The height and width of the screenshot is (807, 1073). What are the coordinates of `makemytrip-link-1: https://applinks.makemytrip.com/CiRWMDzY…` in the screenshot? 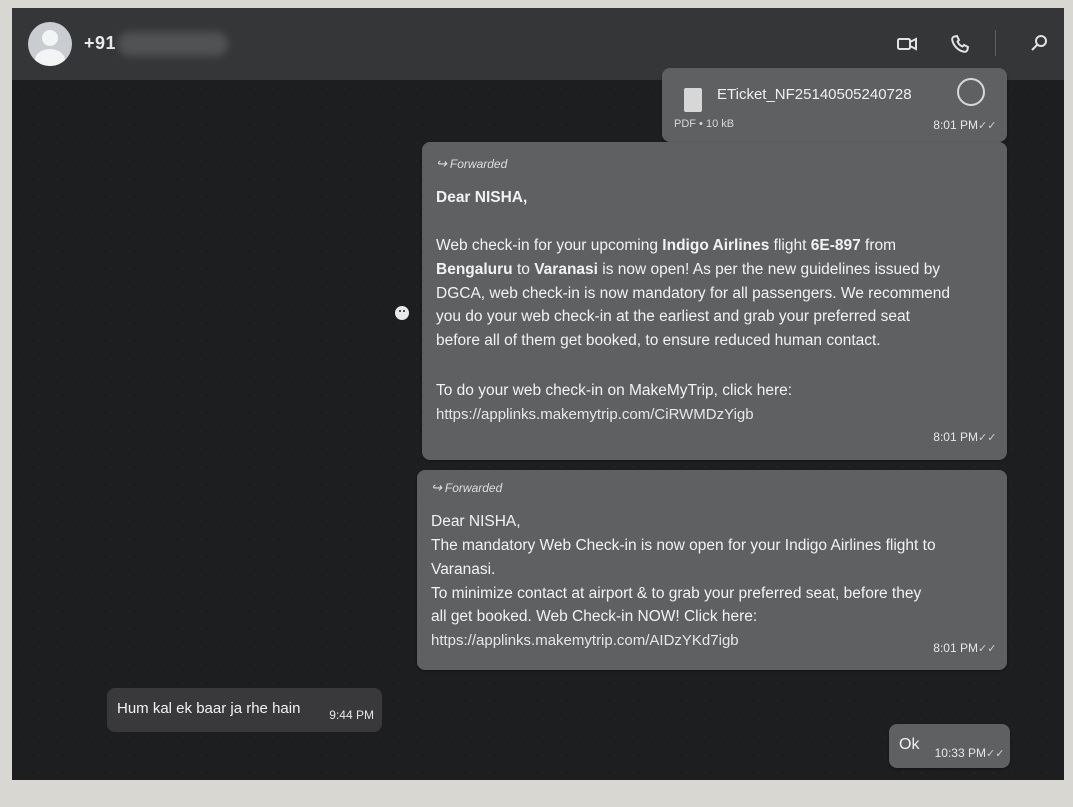 It's located at (713, 414).